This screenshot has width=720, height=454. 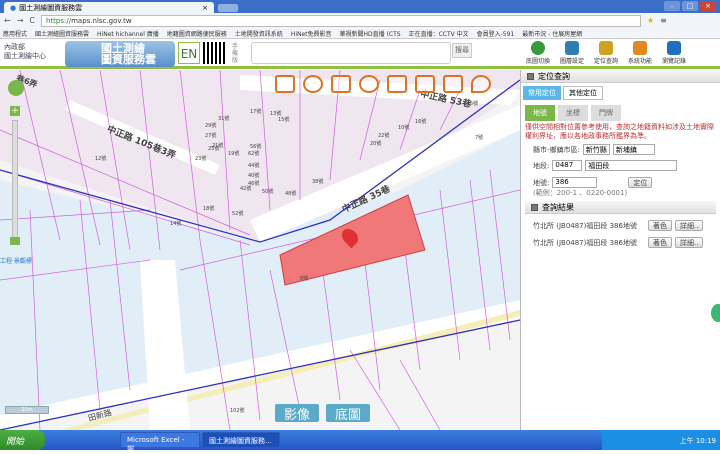 What do you see at coordinates (620, 207) in the screenshot?
I see `results-header: 查詢結果` at bounding box center [620, 207].